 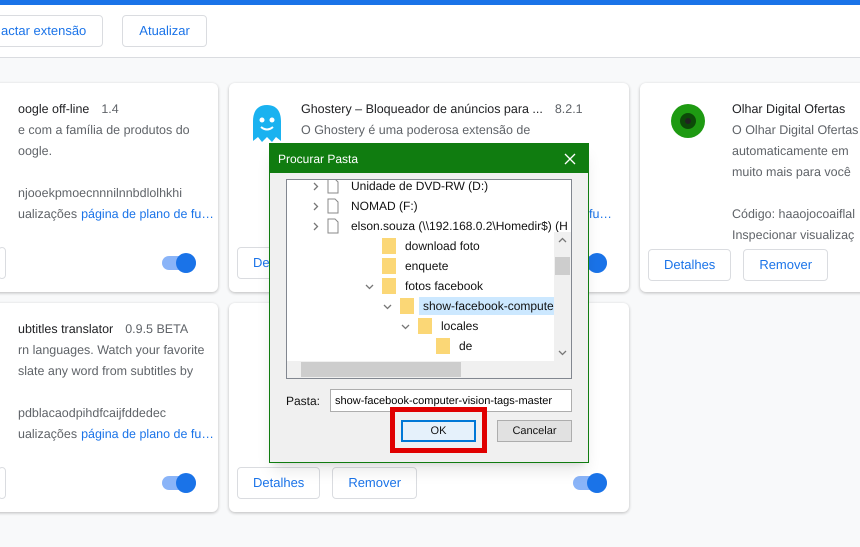 I want to click on extension-title: oogle off-line, so click(x=54, y=109).